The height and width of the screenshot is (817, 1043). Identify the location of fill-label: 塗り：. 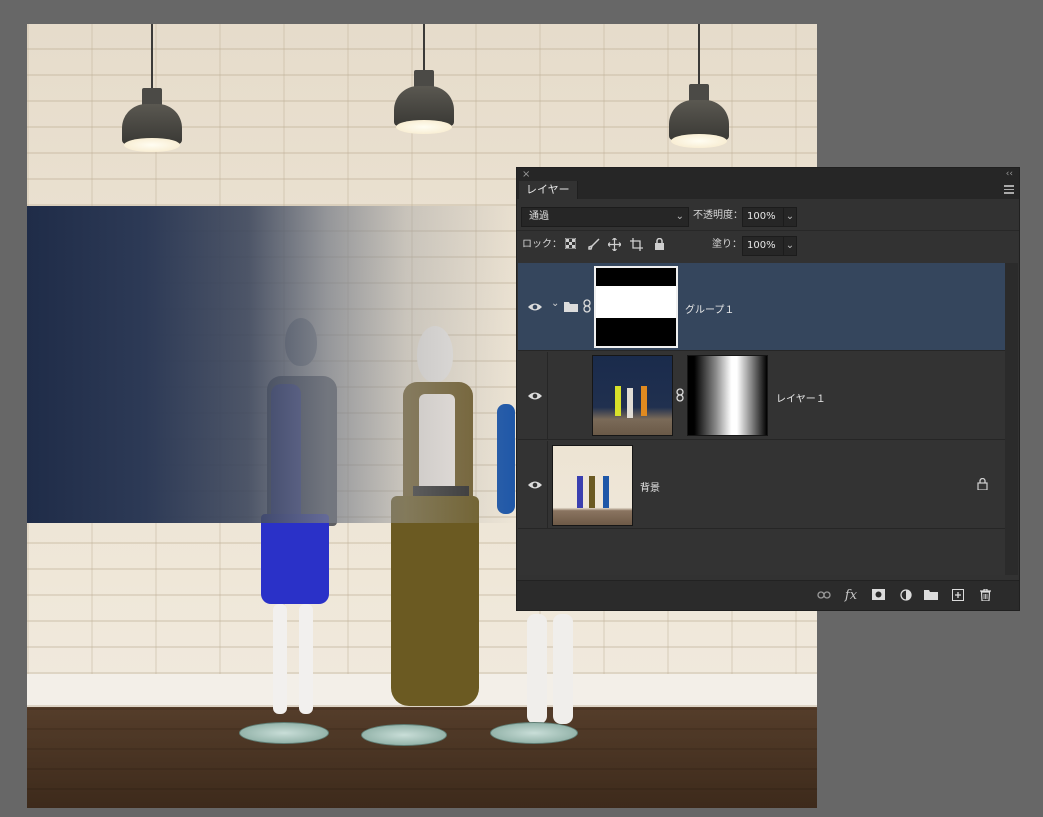
(727, 244).